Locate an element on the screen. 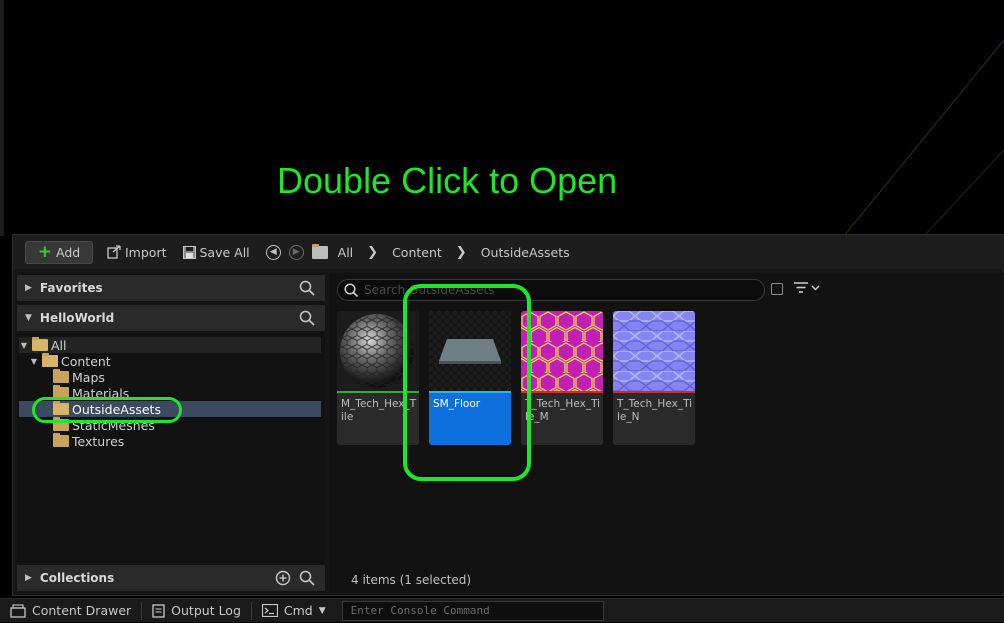  tree-item-textures: Textures is located at coordinates (88, 441).